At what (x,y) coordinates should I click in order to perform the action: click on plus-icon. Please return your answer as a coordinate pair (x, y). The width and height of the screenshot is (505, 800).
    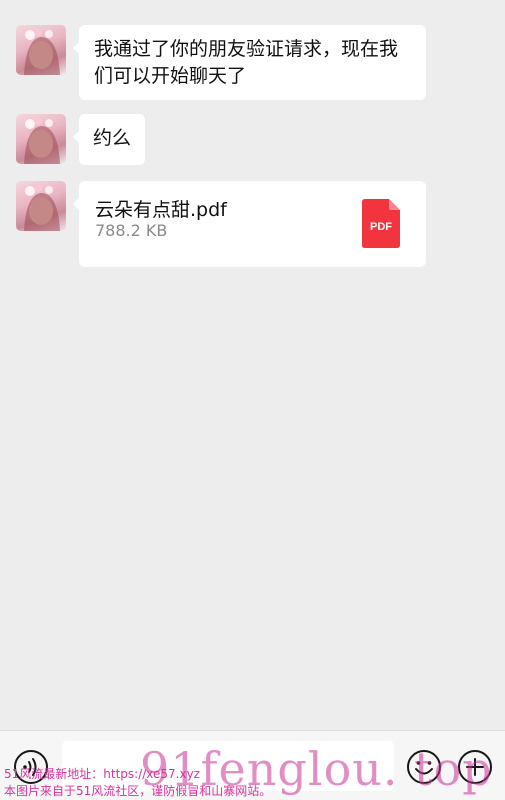
    Looking at the image, I should click on (475, 767).